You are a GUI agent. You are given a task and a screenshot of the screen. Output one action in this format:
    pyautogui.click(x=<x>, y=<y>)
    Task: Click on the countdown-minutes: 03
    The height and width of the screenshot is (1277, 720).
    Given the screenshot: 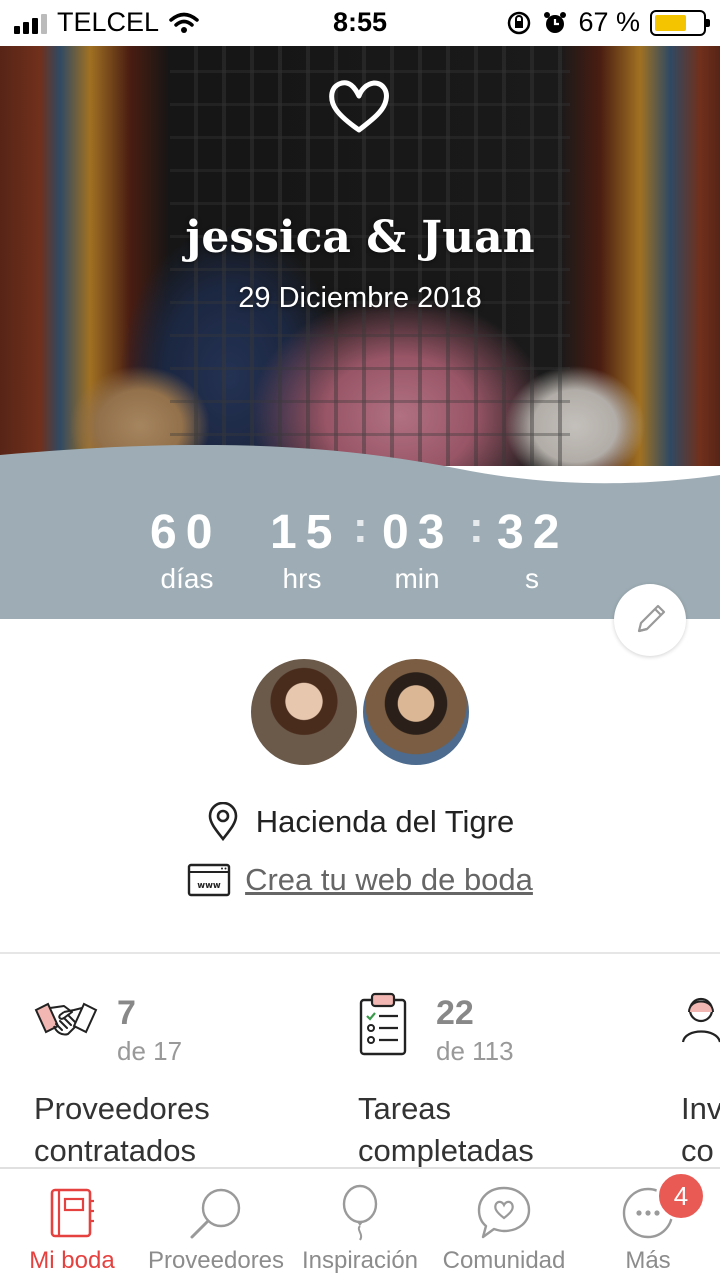 What is the action you would take?
    pyautogui.click(x=418, y=532)
    